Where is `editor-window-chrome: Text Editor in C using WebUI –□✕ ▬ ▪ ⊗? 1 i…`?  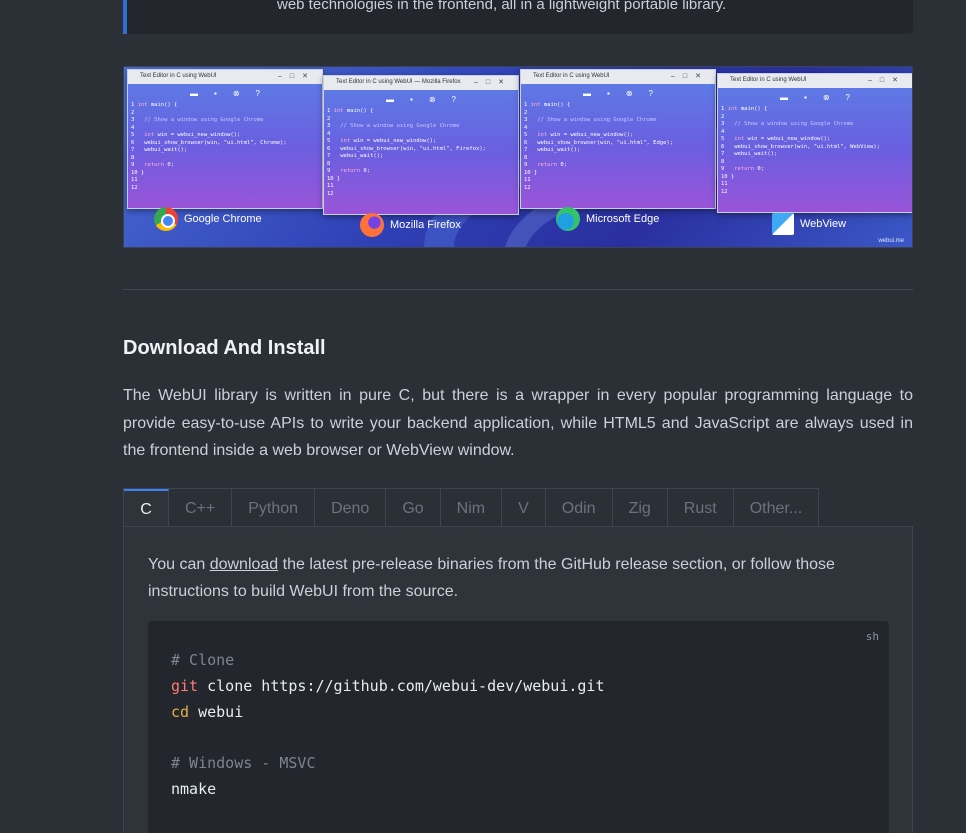
editor-window-chrome: Text Editor in C using WebUI –□✕ ▬ ▪ ⊗? 1 i… is located at coordinates (225, 139).